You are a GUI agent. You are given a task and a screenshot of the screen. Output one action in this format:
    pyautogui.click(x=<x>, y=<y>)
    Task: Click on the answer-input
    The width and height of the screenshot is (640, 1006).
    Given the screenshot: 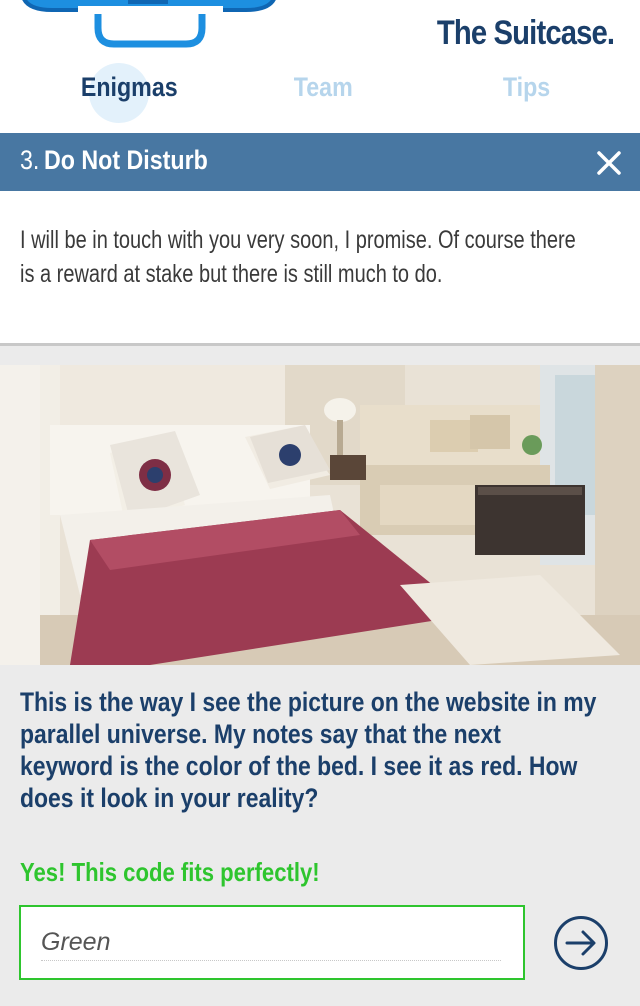 What is the action you would take?
    pyautogui.click(x=271, y=943)
    